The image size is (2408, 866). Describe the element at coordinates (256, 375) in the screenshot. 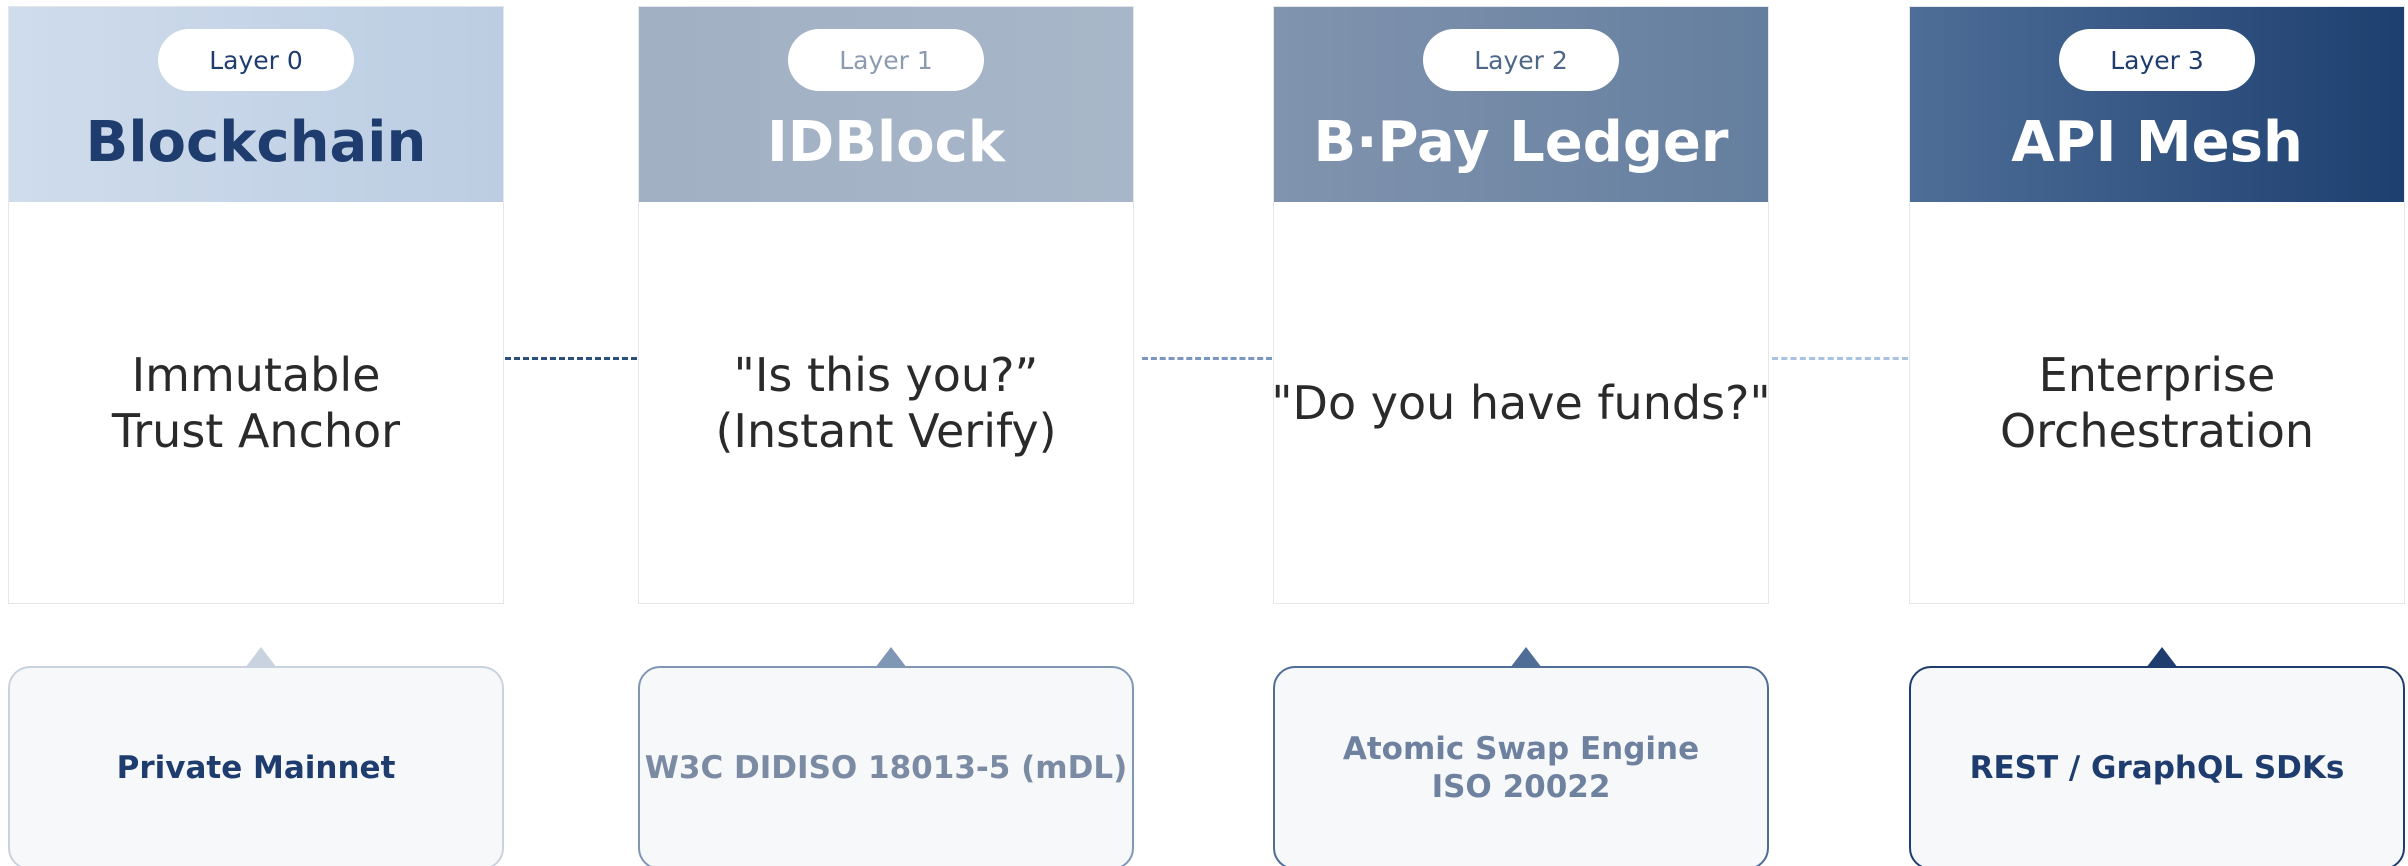

I see `layer-description-line: Immutable` at that location.